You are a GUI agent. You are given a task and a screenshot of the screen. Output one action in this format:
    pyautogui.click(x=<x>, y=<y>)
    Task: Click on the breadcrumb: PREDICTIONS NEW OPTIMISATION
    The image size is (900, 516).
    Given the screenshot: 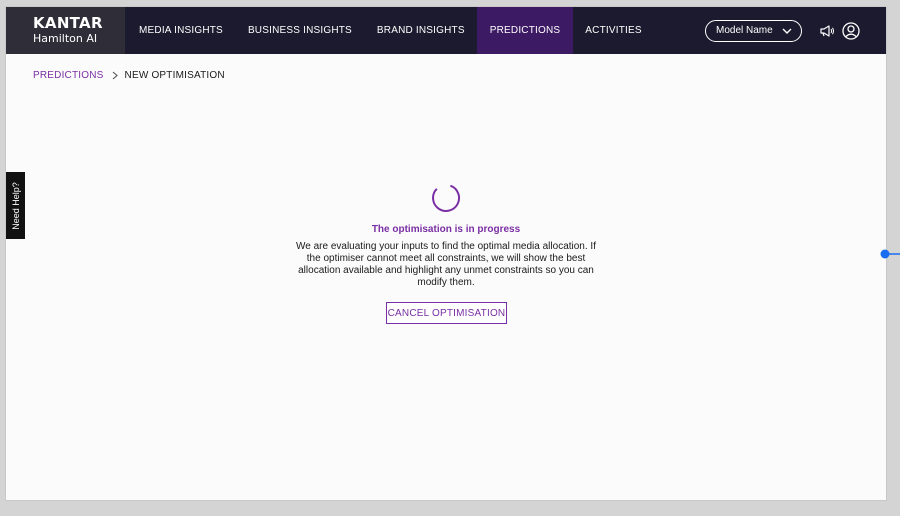 What is the action you would take?
    pyautogui.click(x=129, y=75)
    